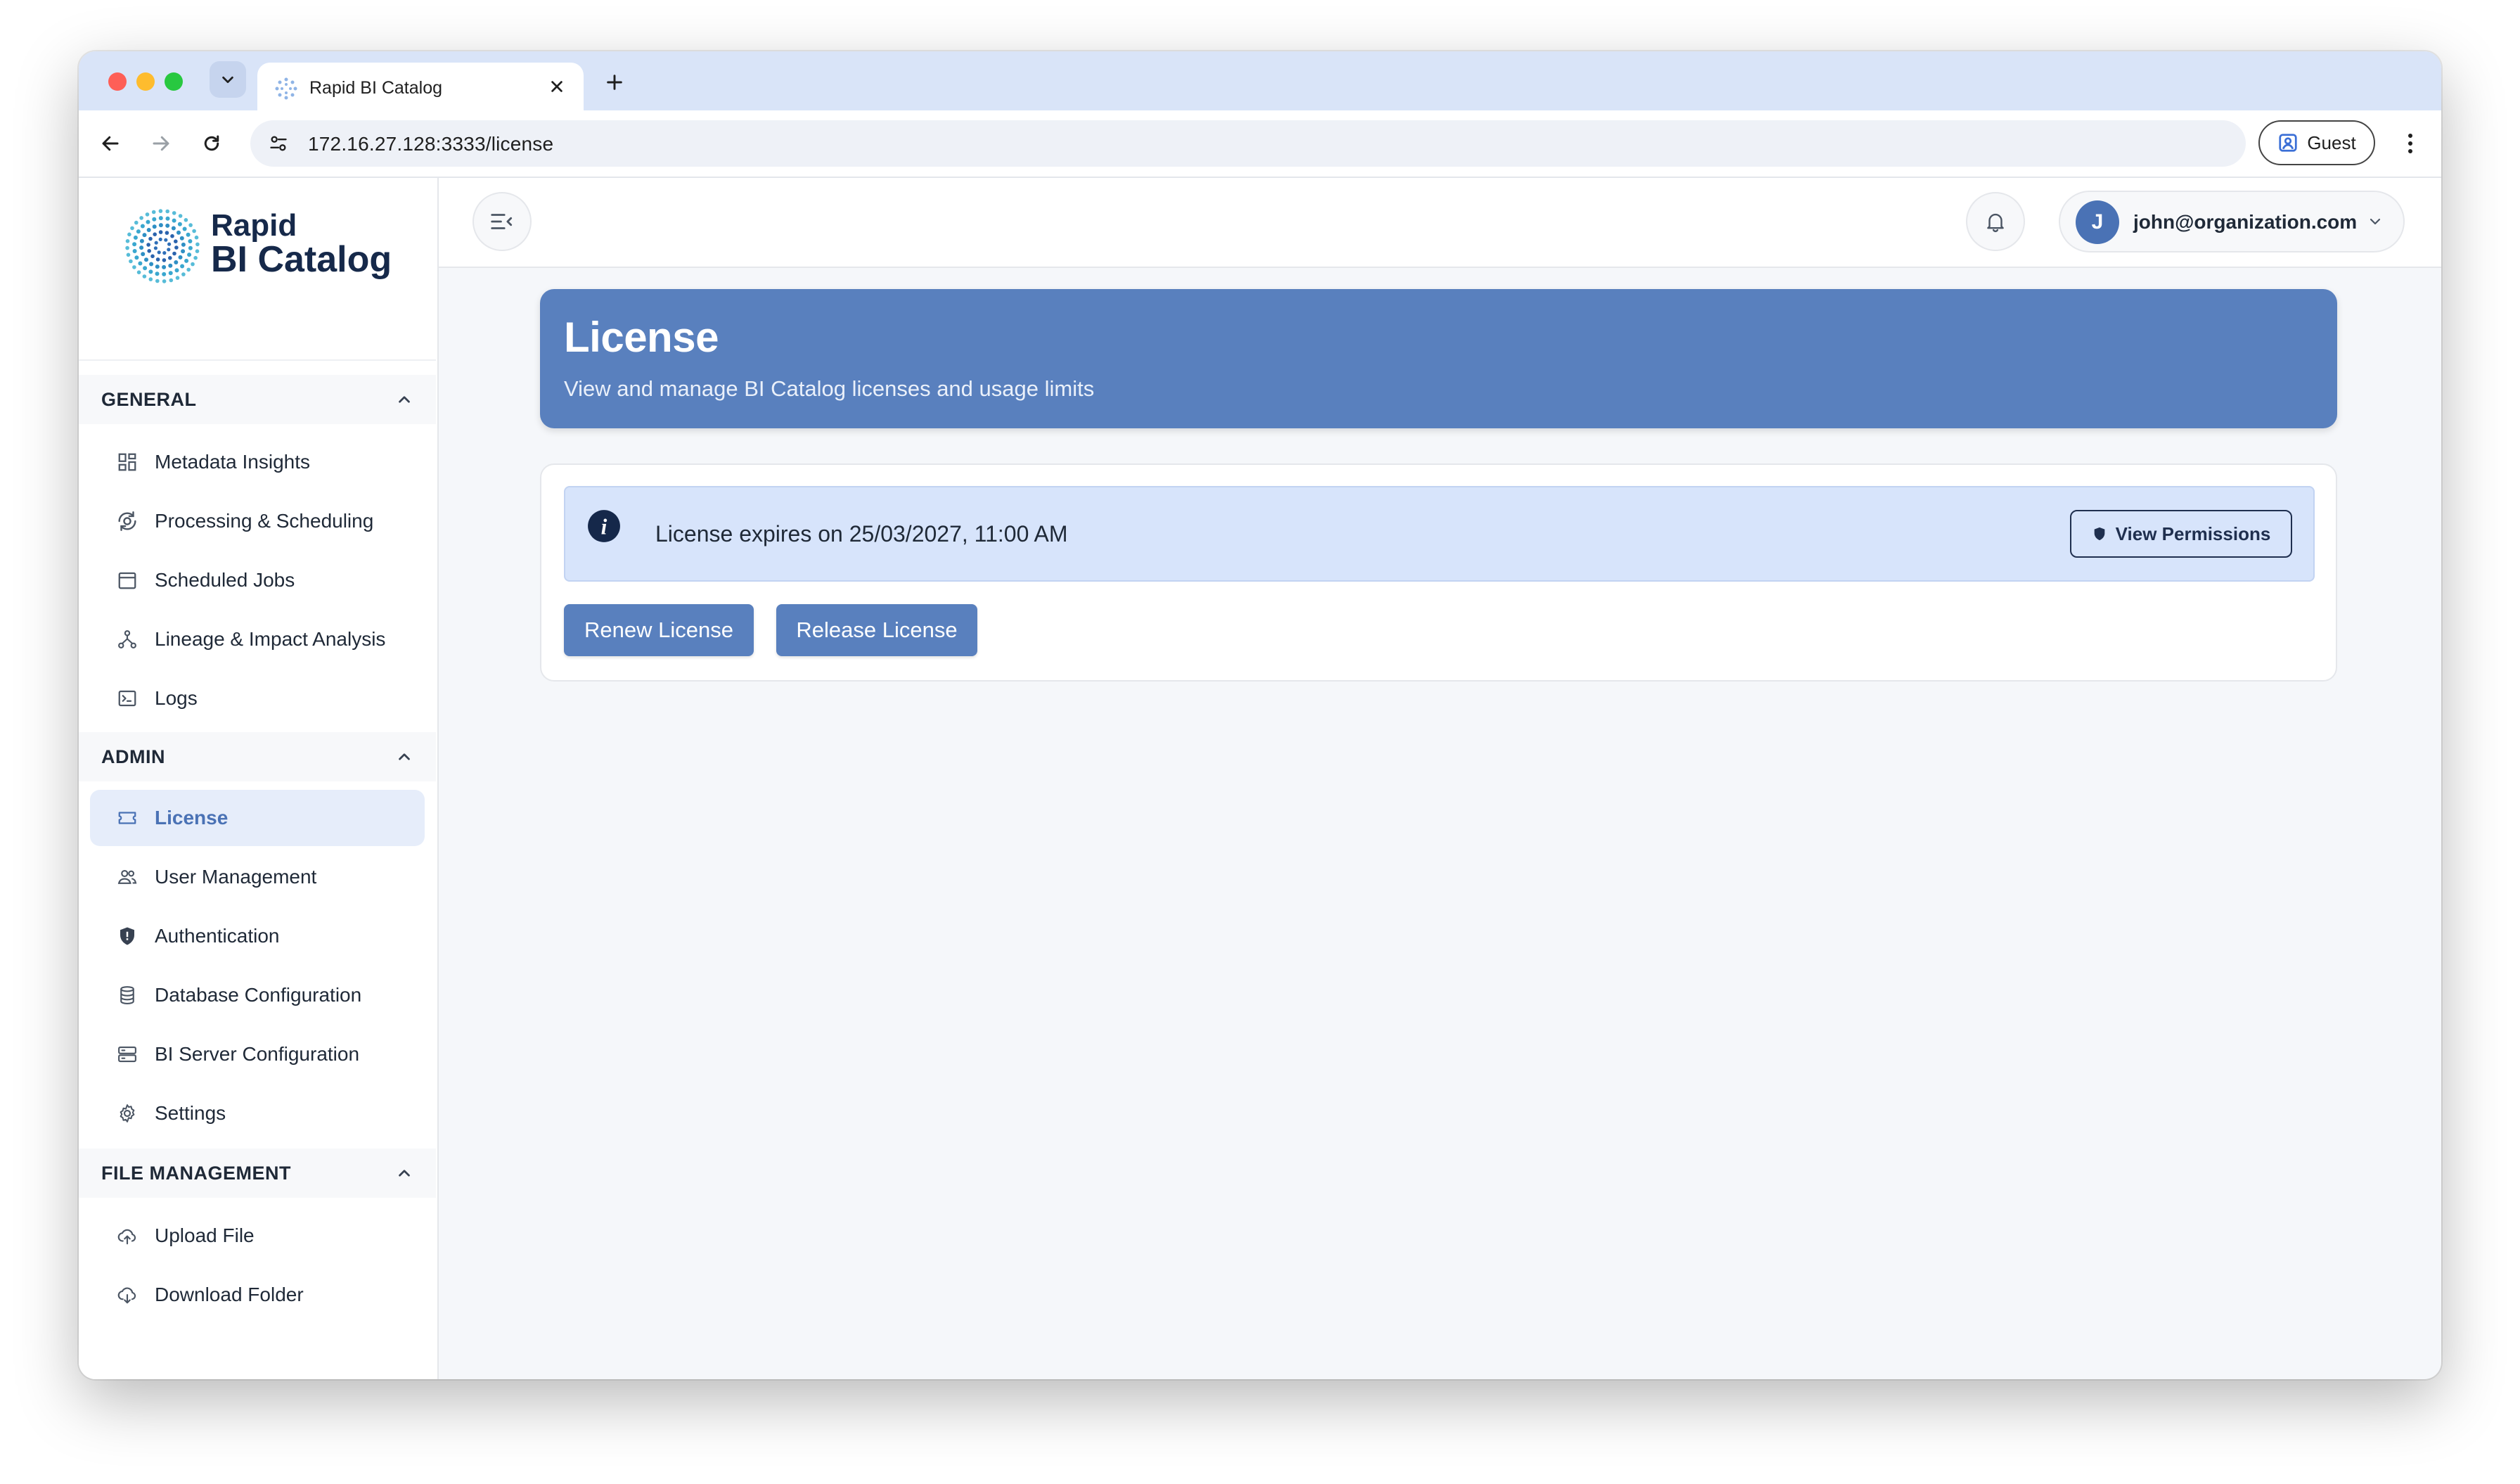 This screenshot has height=1484, width=2520. What do you see at coordinates (1440, 223) in the screenshot?
I see `app-header: J john@organization.com` at bounding box center [1440, 223].